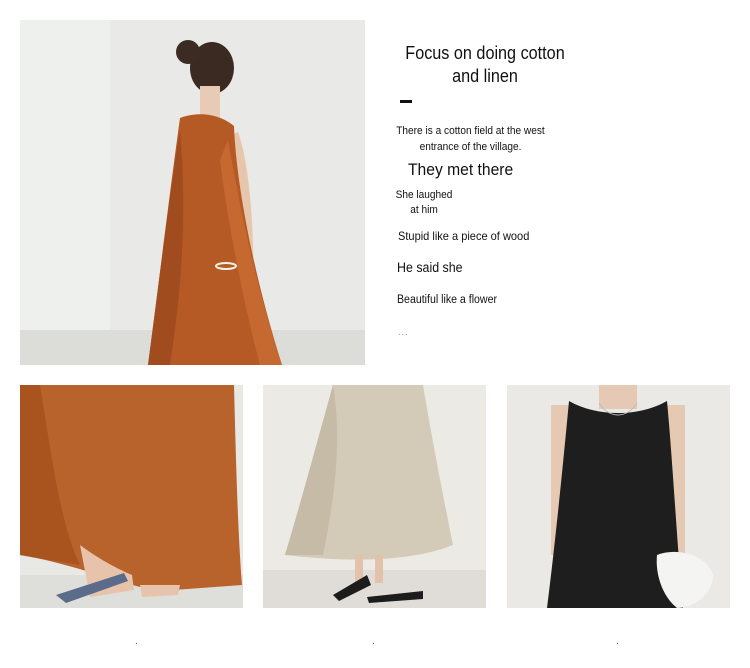  Describe the element at coordinates (136, 641) in the screenshot. I see `thumbnail-caption-1: .` at that location.